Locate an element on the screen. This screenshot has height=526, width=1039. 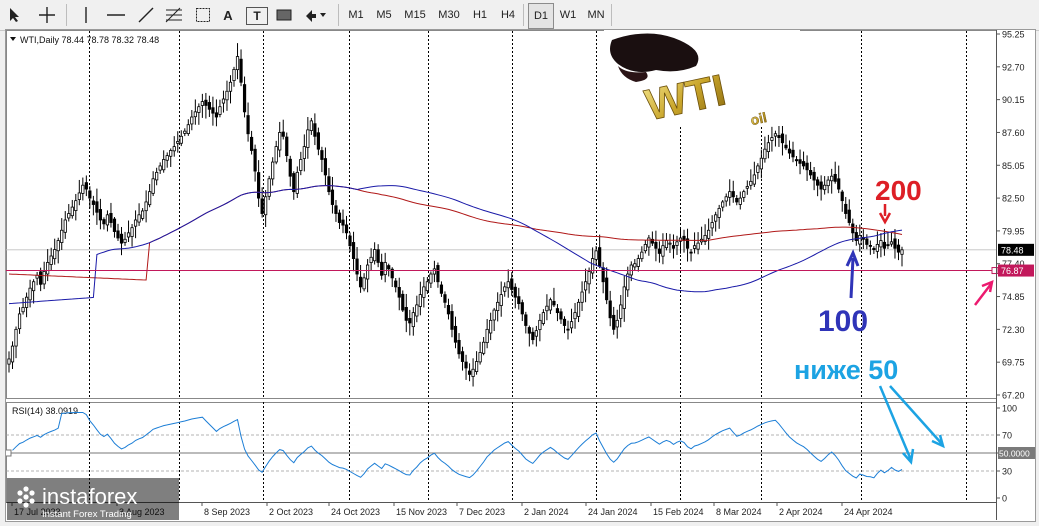
time-axis-label: 2 Oct 2023 is located at coordinates (291, 512).